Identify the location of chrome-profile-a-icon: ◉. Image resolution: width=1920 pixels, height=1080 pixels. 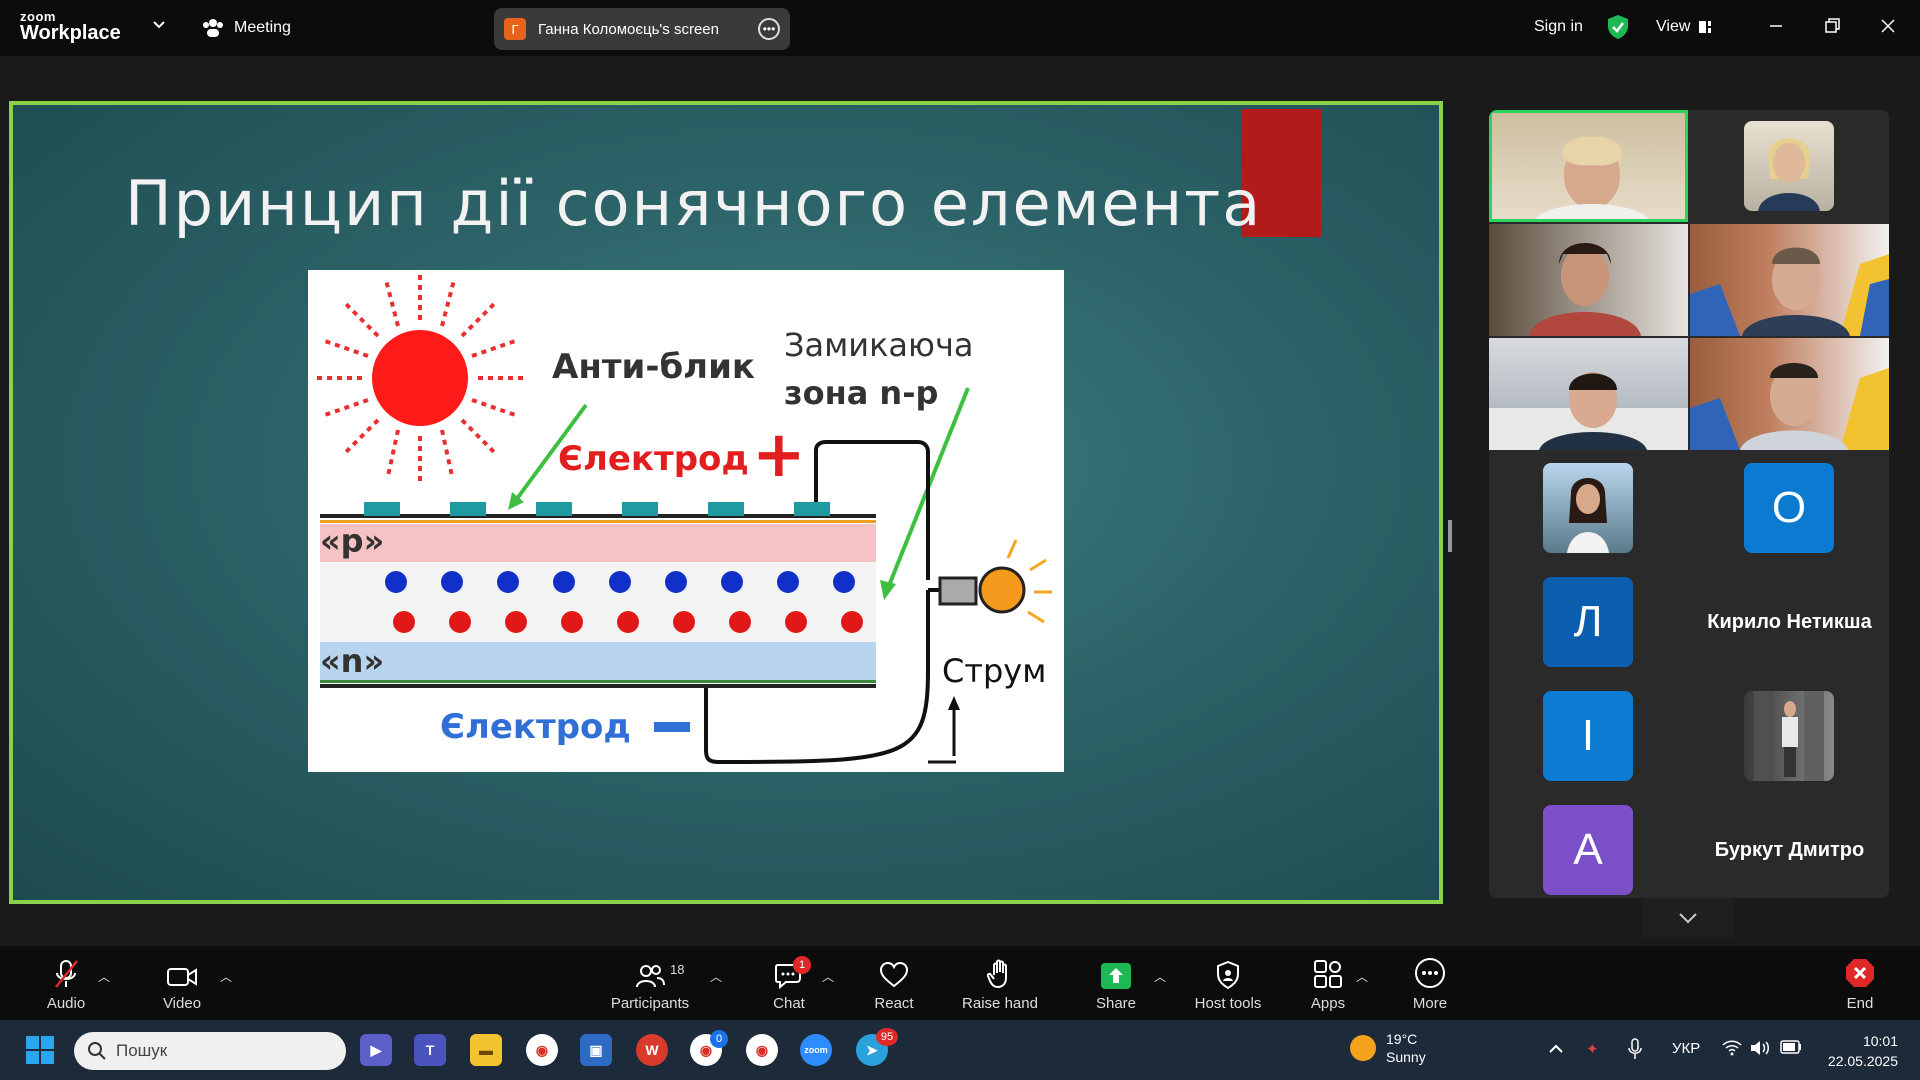
(762, 1050).